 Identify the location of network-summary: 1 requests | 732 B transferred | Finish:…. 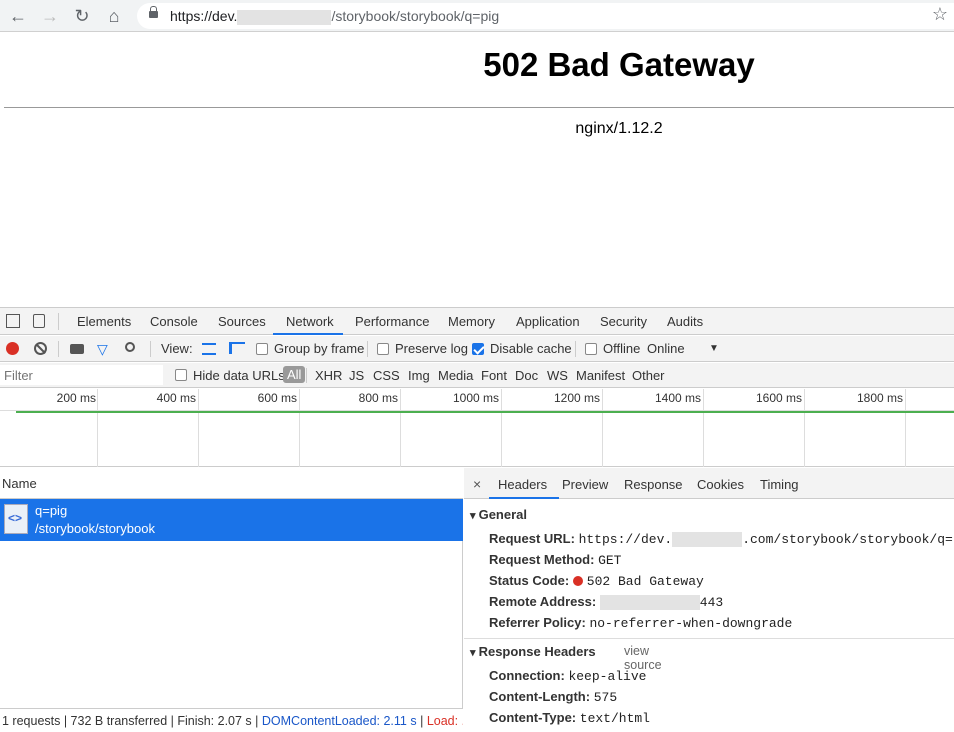
(231, 720).